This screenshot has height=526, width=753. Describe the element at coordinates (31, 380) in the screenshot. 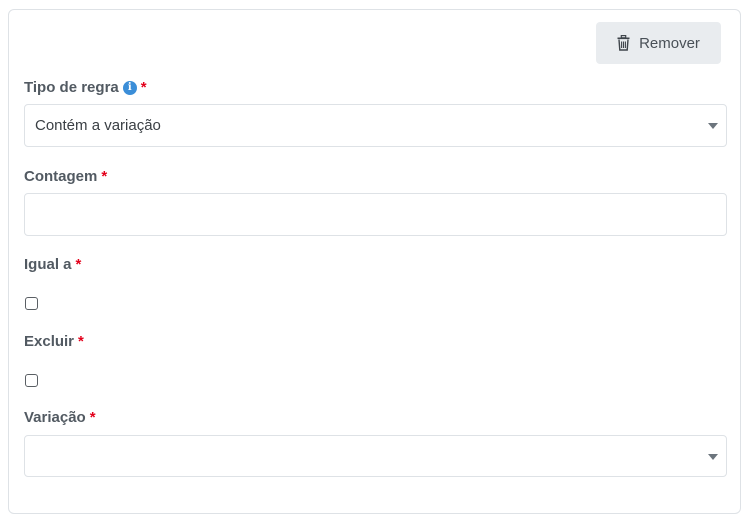

I see `excluir-checkbox` at that location.